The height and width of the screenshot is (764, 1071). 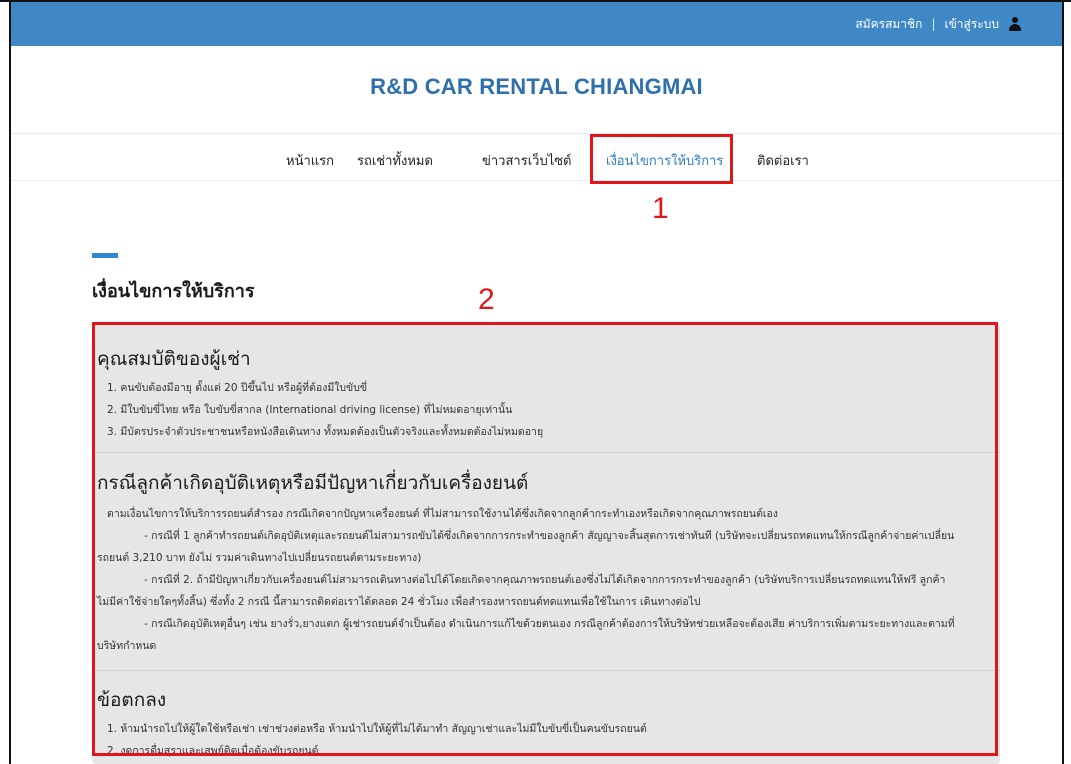 What do you see at coordinates (486, 299) in the screenshot?
I see `annotation-marker-2: 2` at bounding box center [486, 299].